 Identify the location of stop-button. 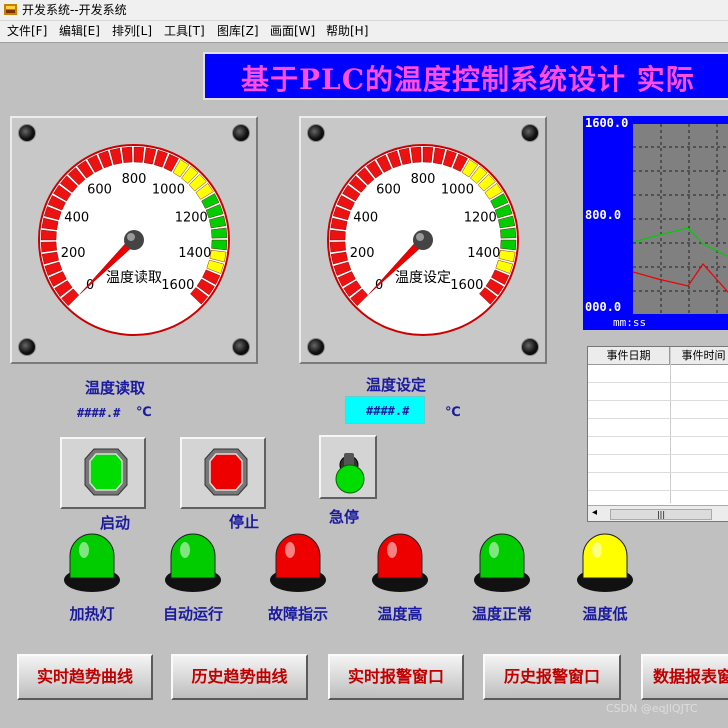
(223, 473).